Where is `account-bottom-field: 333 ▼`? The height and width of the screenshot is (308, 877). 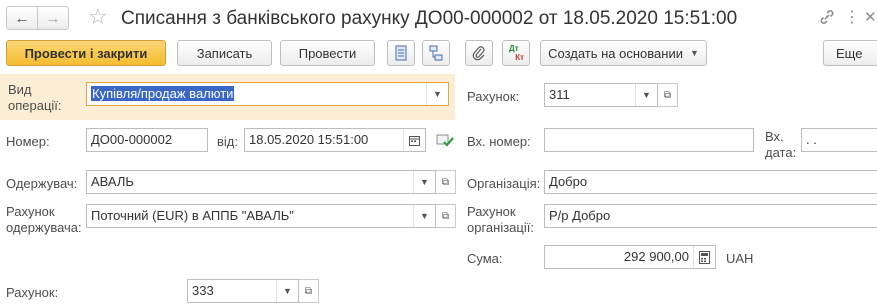
account-bottom-field: 333 ▼ is located at coordinates (243, 291).